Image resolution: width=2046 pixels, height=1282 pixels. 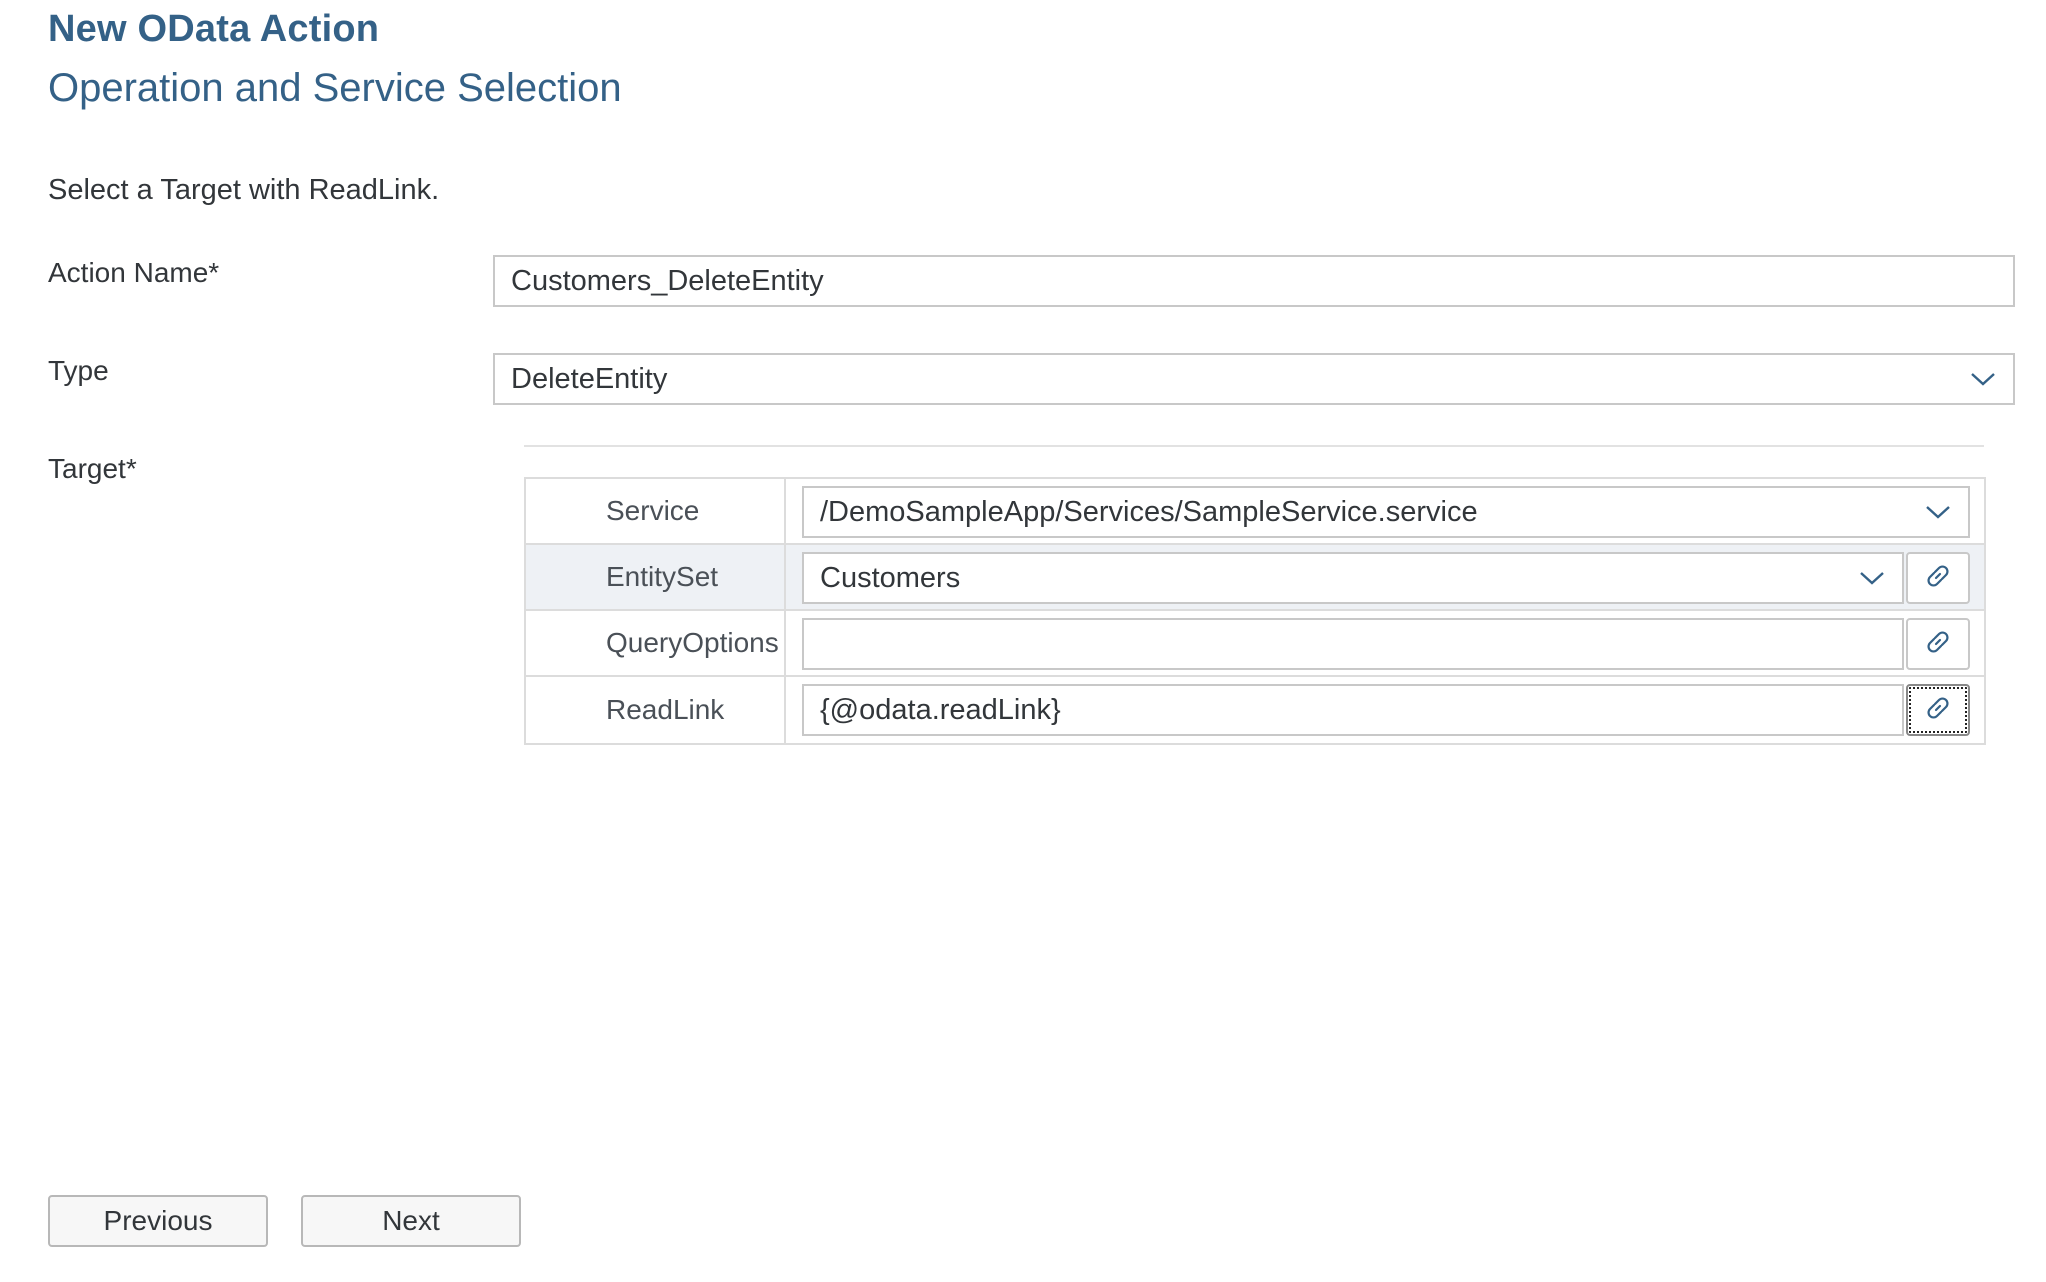 I want to click on target-row-label: ReadLink, so click(x=656, y=710).